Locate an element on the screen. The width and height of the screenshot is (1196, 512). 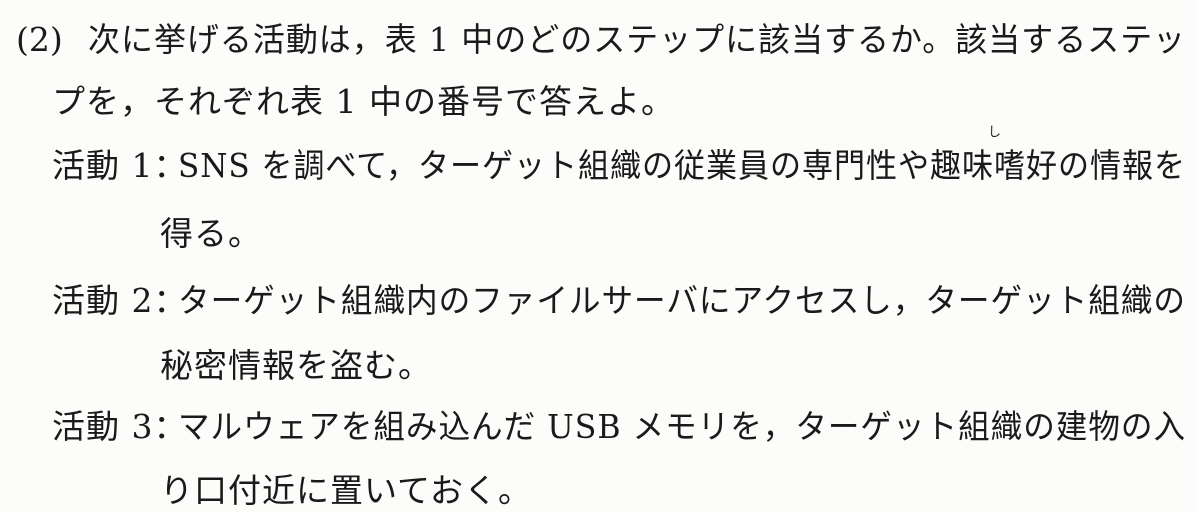
activity-2-label: 活動 2： is located at coordinates (120, 300).